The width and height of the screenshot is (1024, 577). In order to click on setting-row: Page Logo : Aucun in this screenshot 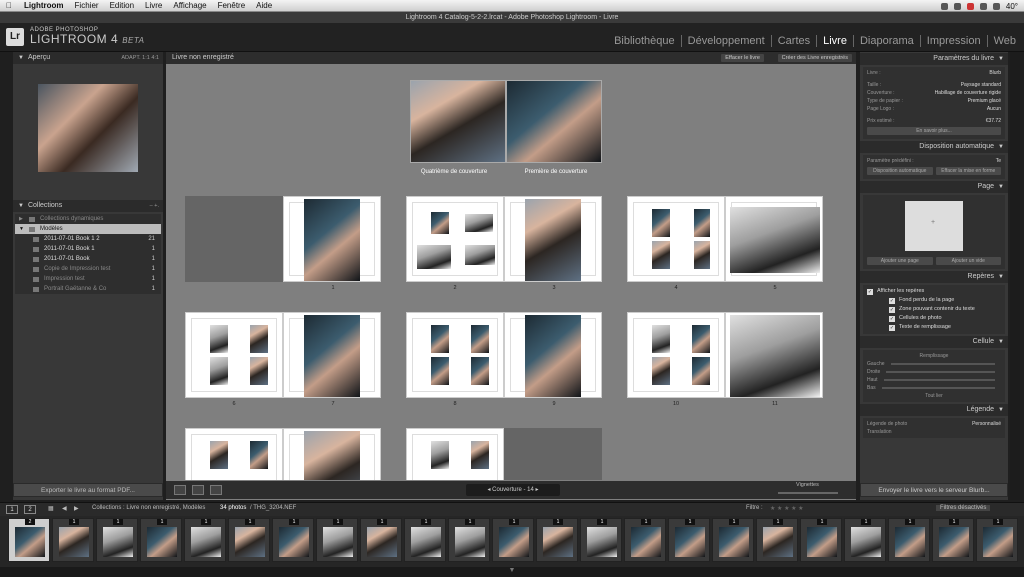, I will do `click(934, 109)`.